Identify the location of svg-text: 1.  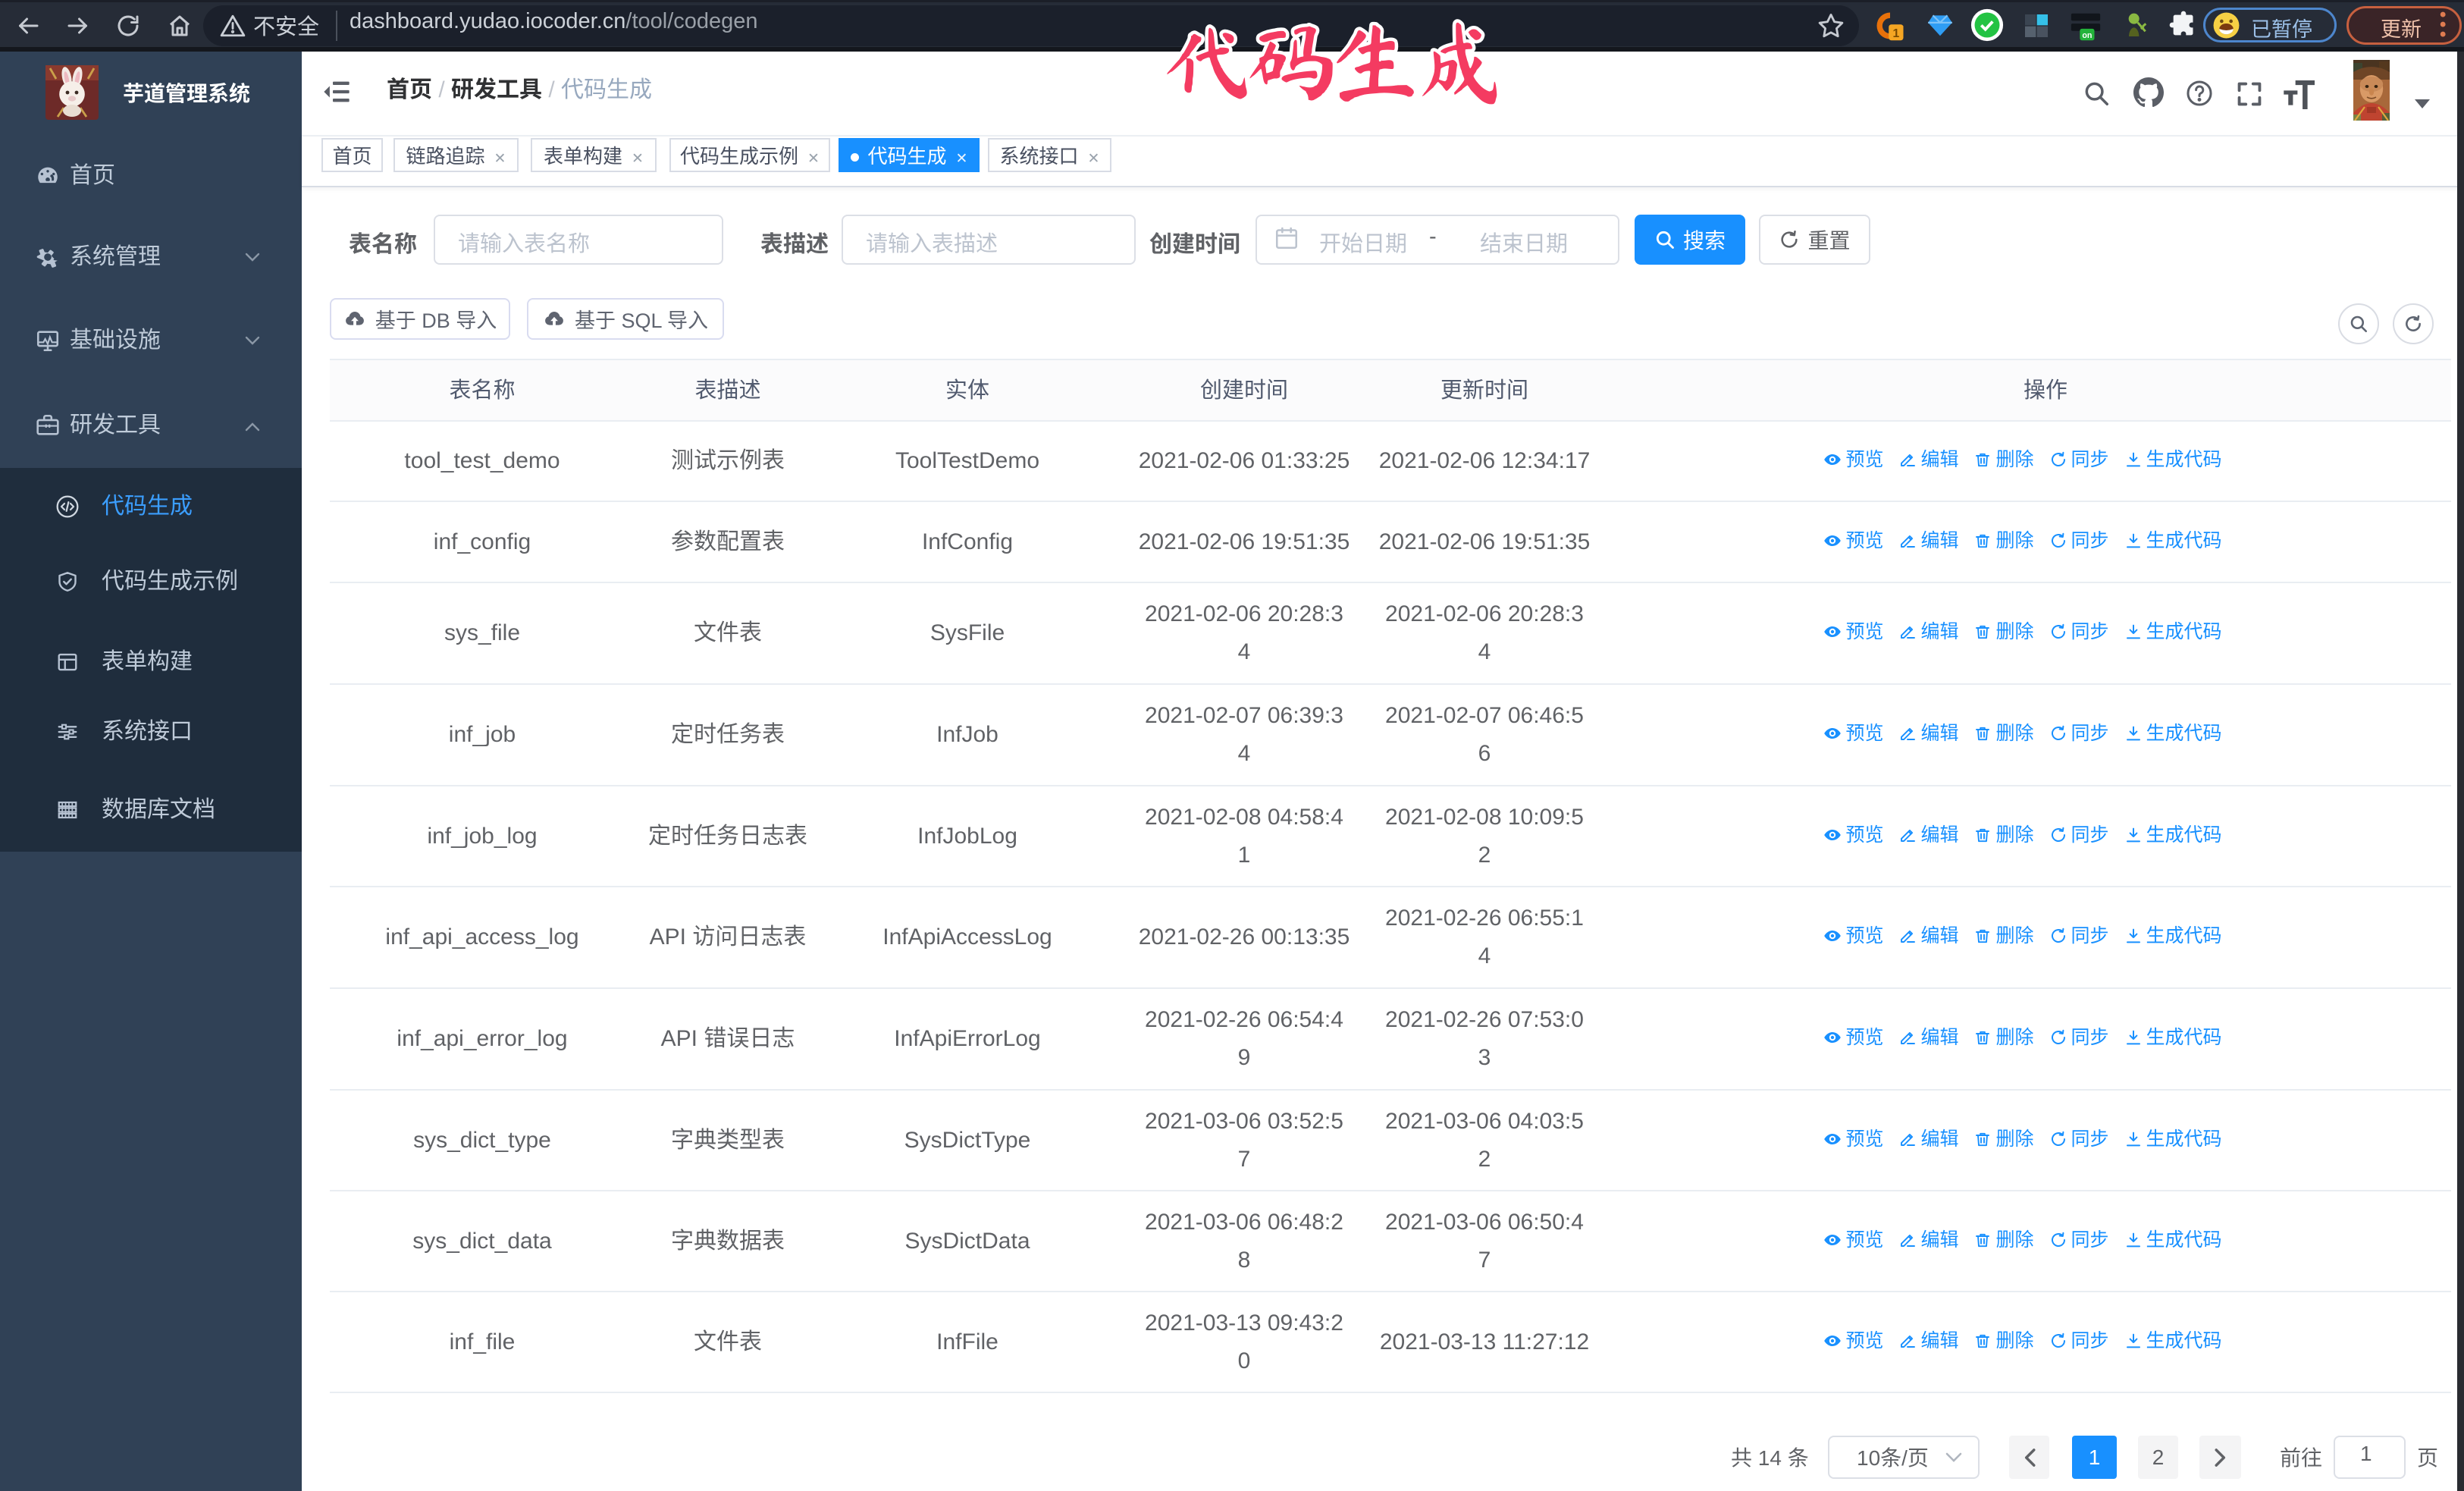
(1896, 33).